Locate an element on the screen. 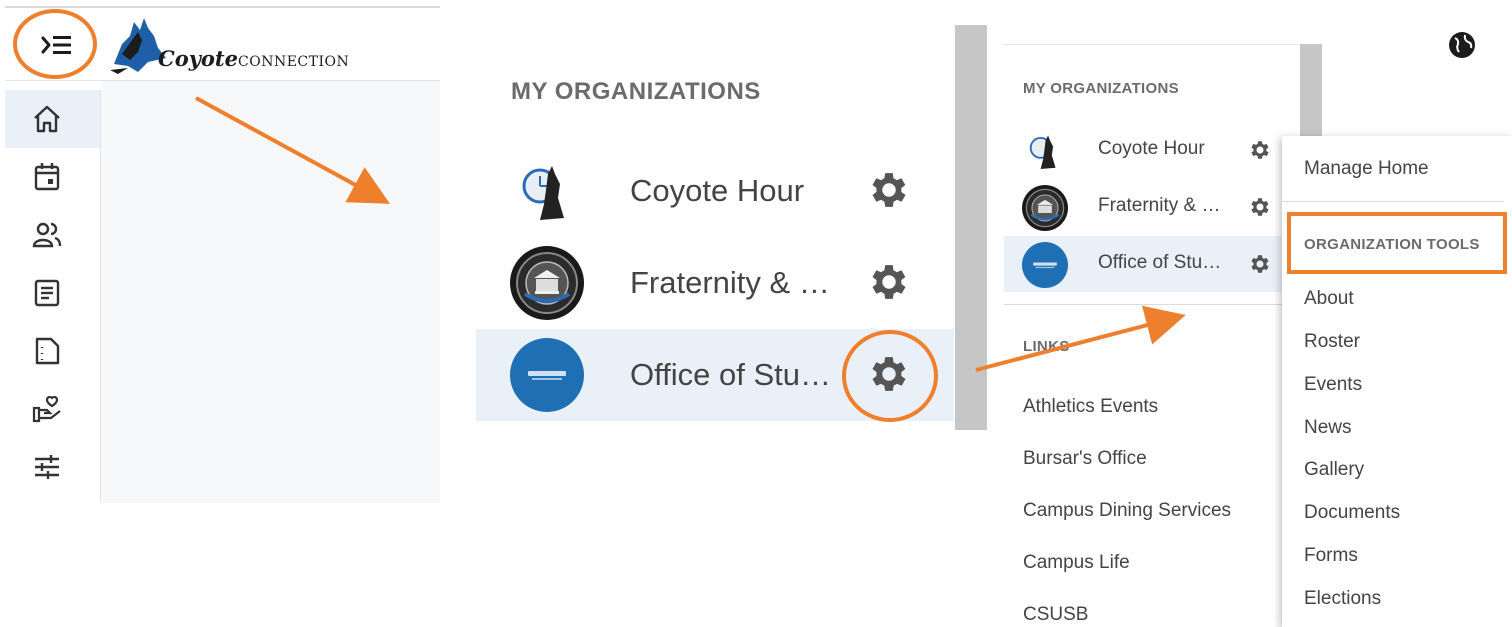  arrow-to-zoom is located at coordinates (293, 150).